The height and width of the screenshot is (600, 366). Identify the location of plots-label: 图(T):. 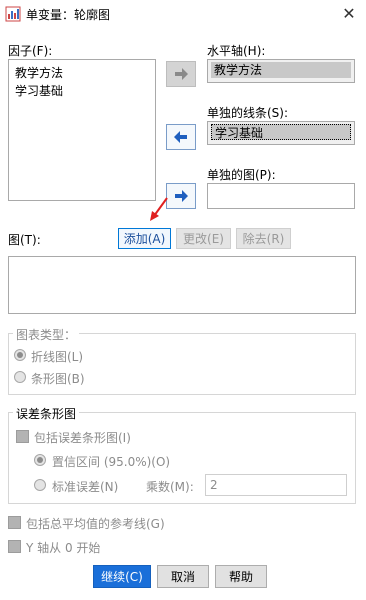
(24, 240).